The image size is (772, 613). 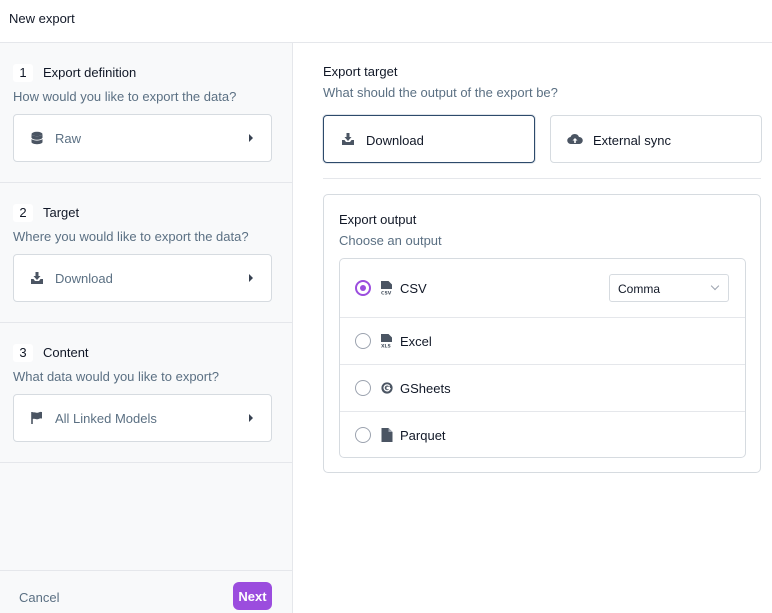 What do you see at coordinates (142, 278) in the screenshot?
I see `target-selector: Download` at bounding box center [142, 278].